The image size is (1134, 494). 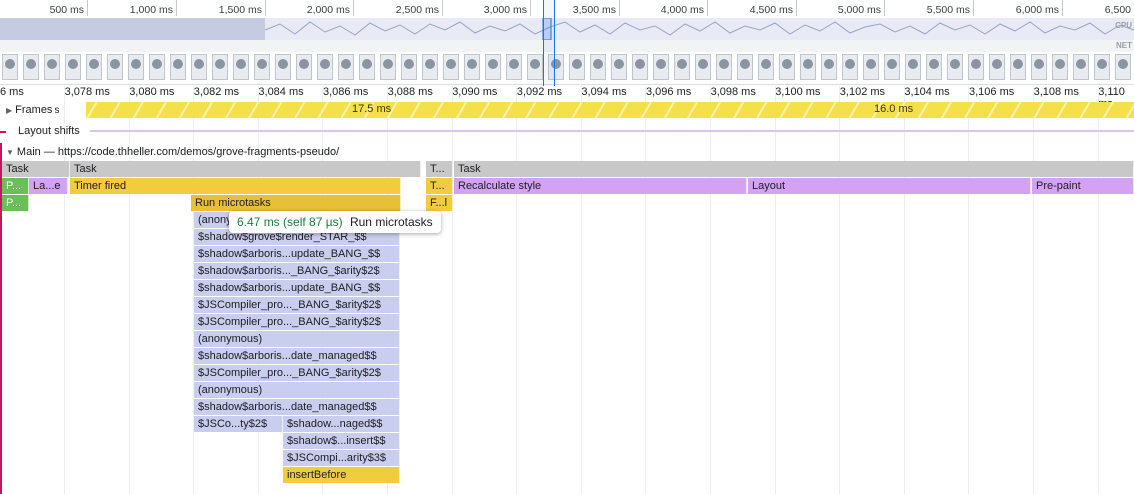 What do you see at coordinates (296, 203) in the screenshot?
I see `run-microtasks-event: Run microtasks` at bounding box center [296, 203].